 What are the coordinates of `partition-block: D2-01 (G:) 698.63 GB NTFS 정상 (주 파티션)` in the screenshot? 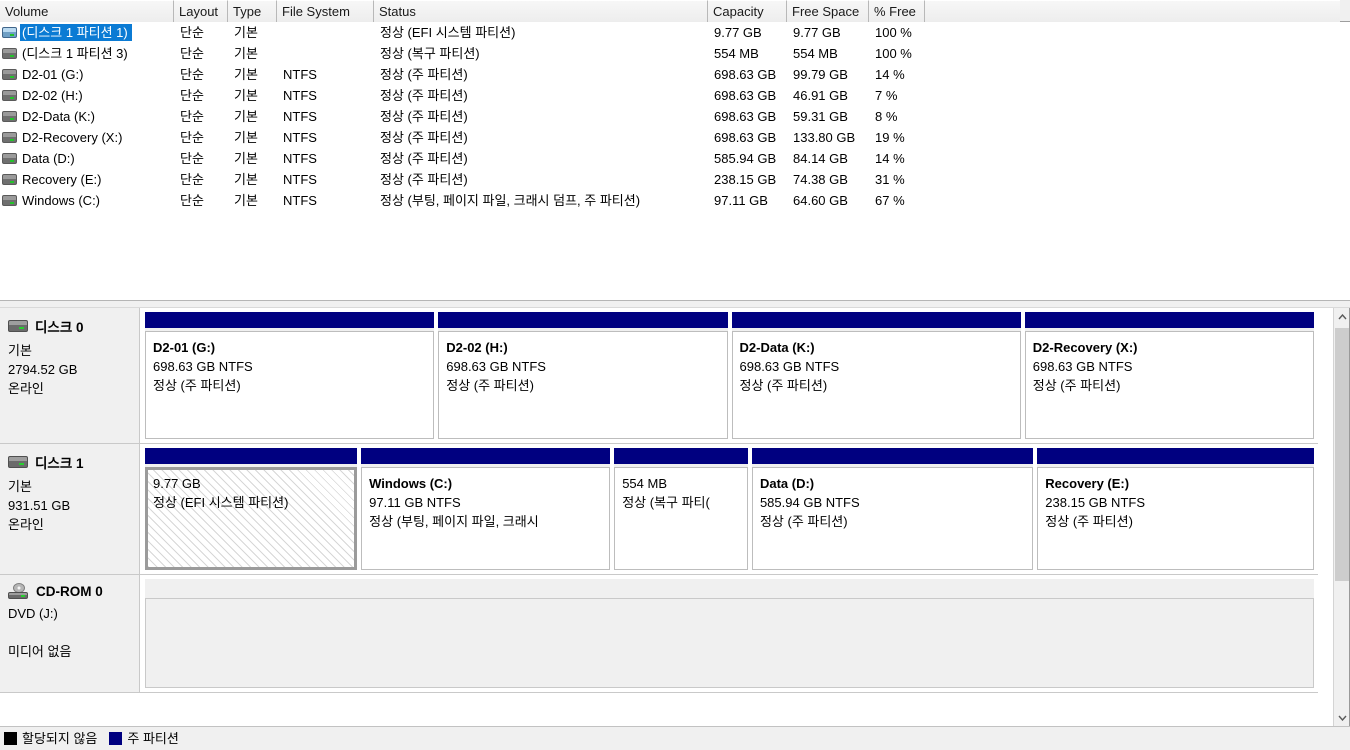 It's located at (290, 375).